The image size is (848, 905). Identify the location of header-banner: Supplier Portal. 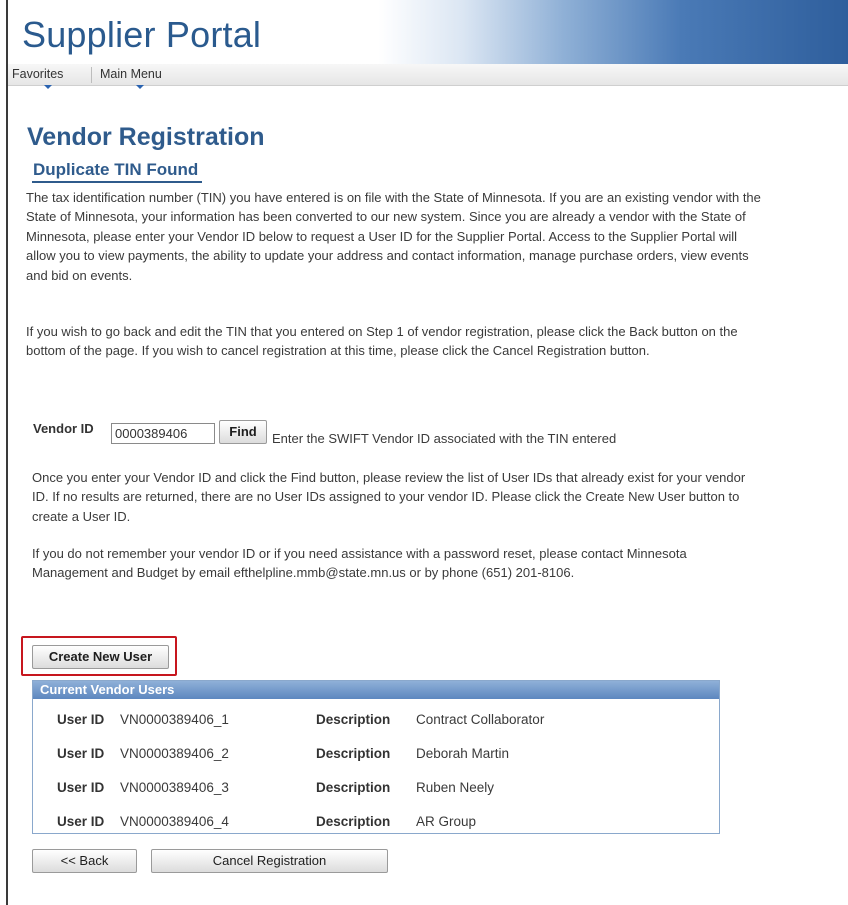
(428, 32).